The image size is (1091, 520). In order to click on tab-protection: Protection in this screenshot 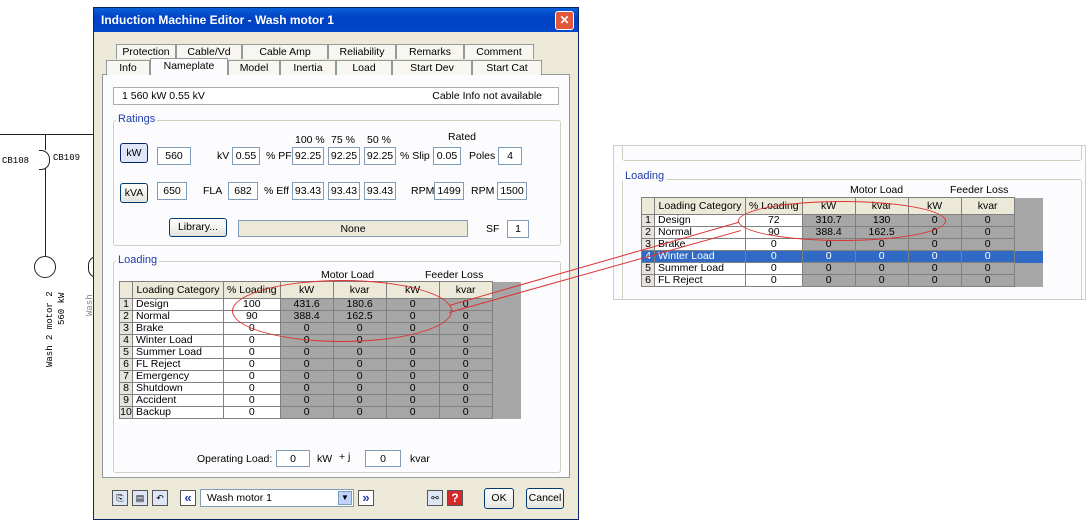, I will do `click(146, 51)`.